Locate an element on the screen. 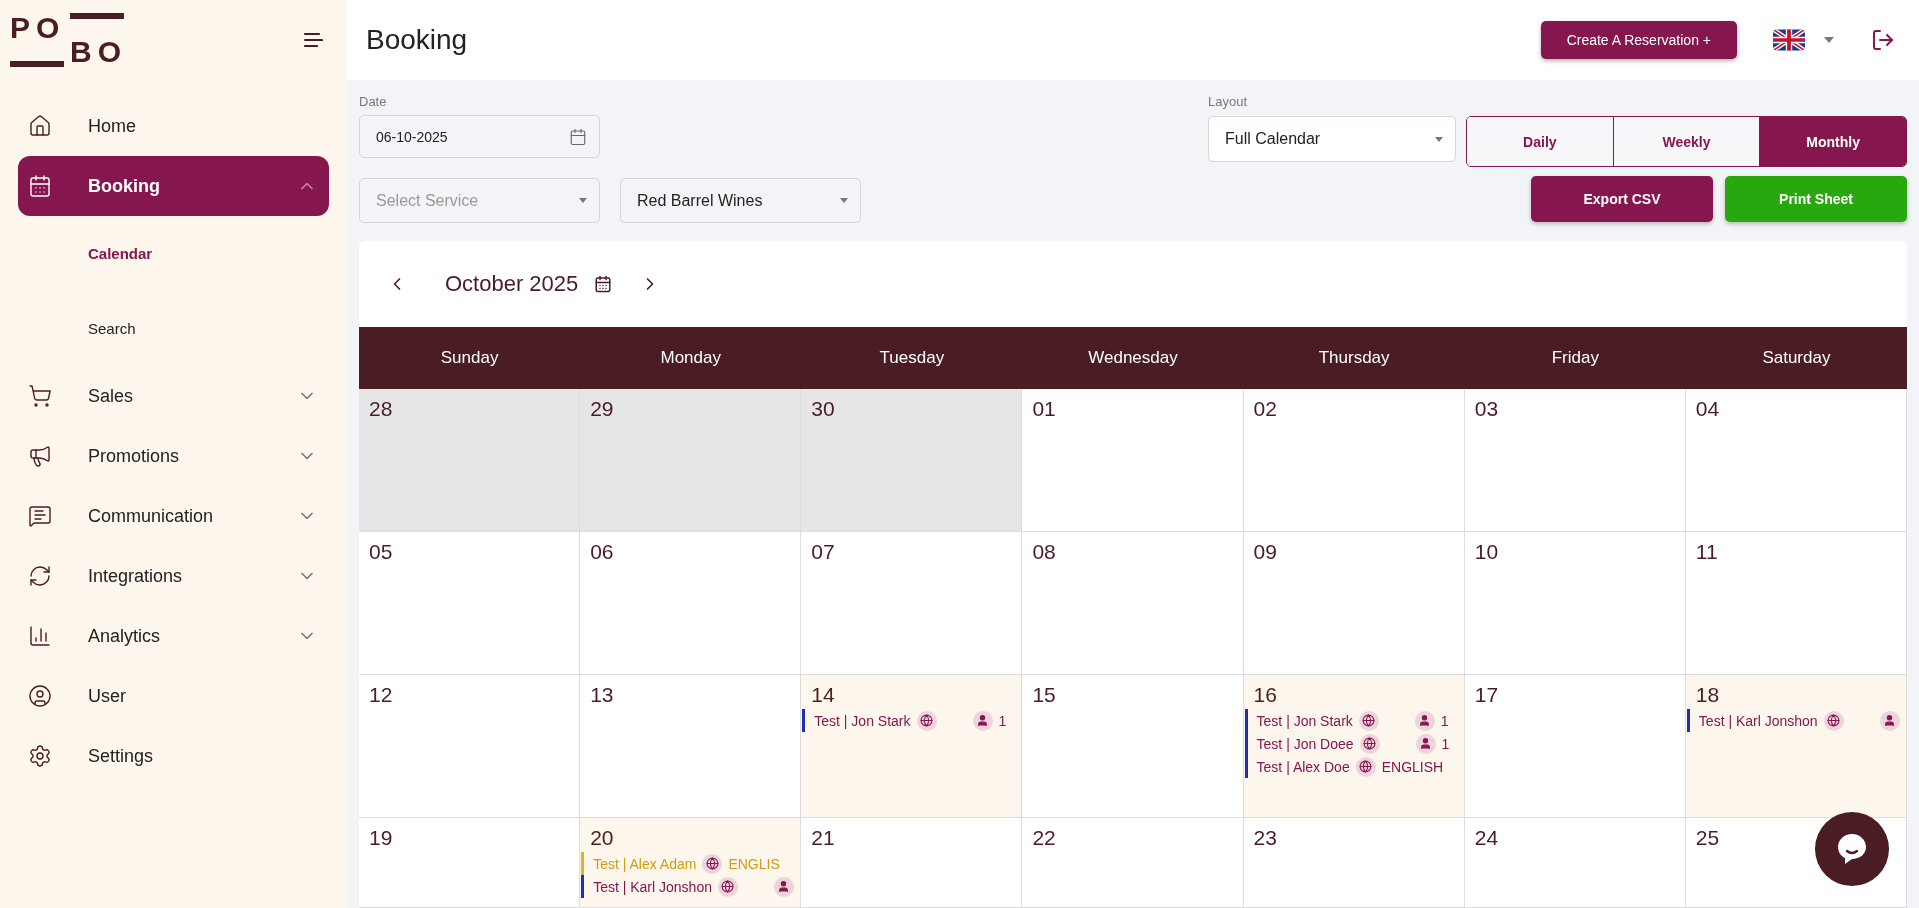 This screenshot has width=1919, height=908. nav-subitem: Calendar is located at coordinates (173, 253).